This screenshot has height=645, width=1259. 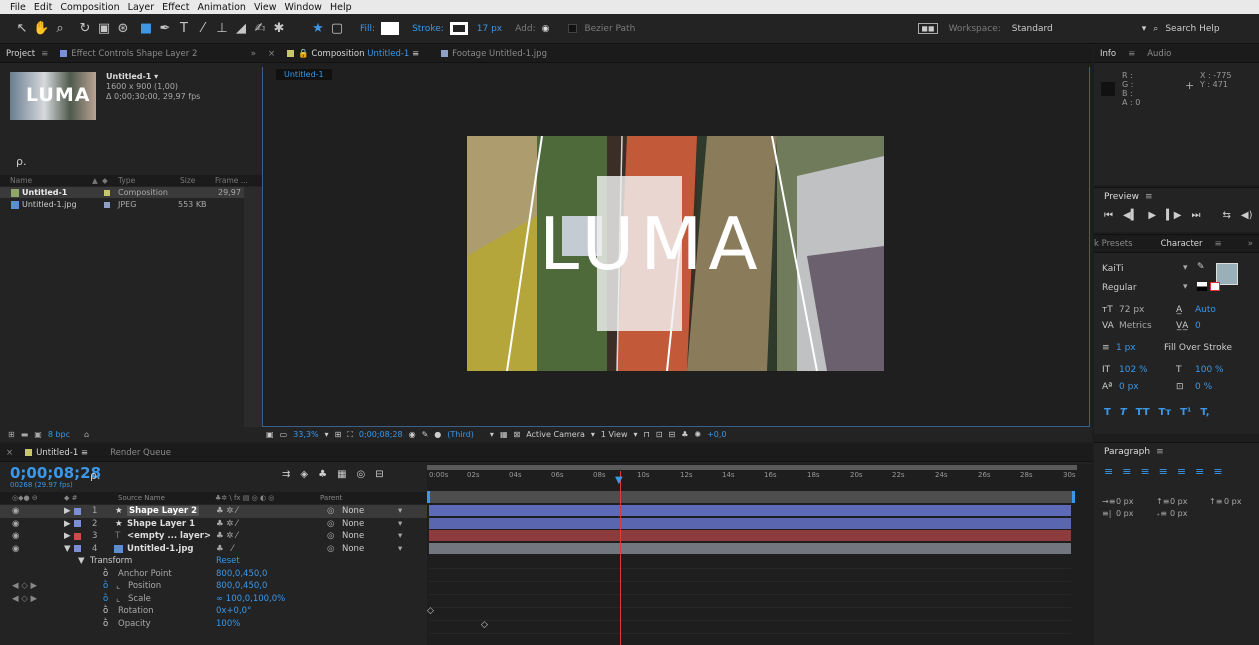 I want to click on kerning-value: Metrics, so click(x=1135, y=326).